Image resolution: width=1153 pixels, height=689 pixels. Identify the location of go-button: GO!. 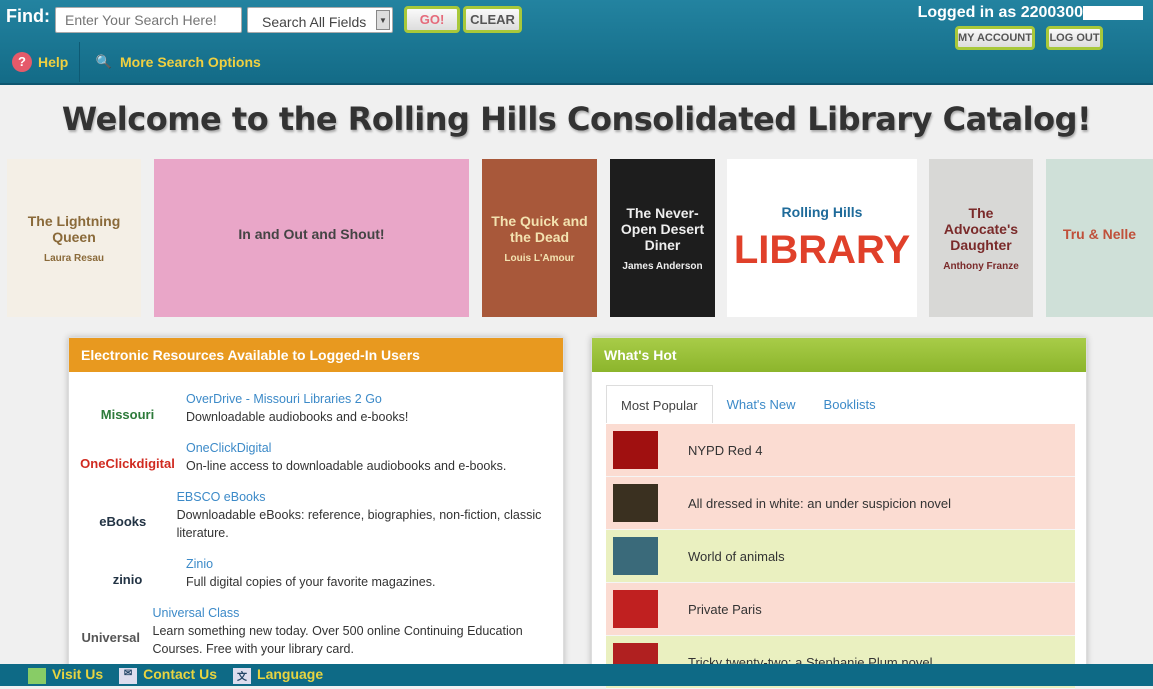
(432, 19).